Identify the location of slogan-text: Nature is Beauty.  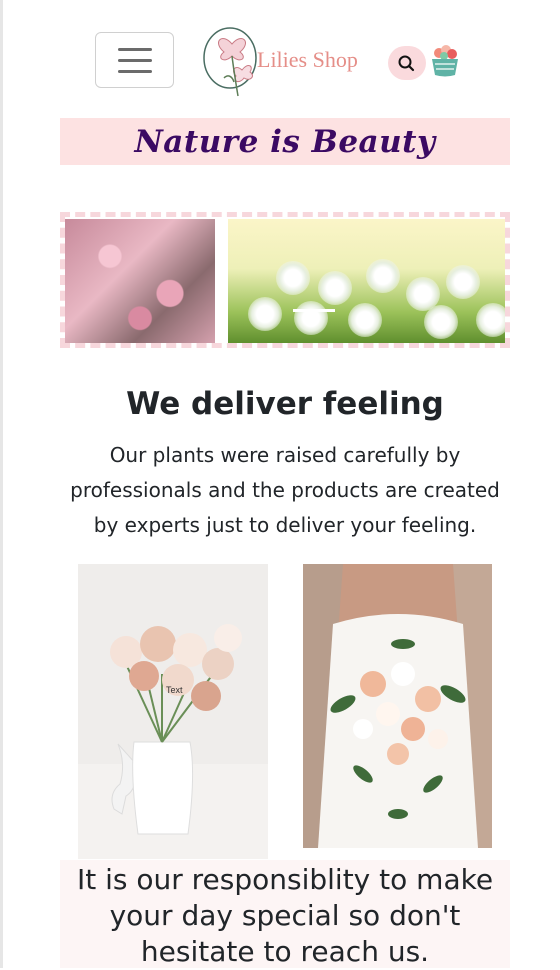
(285, 141).